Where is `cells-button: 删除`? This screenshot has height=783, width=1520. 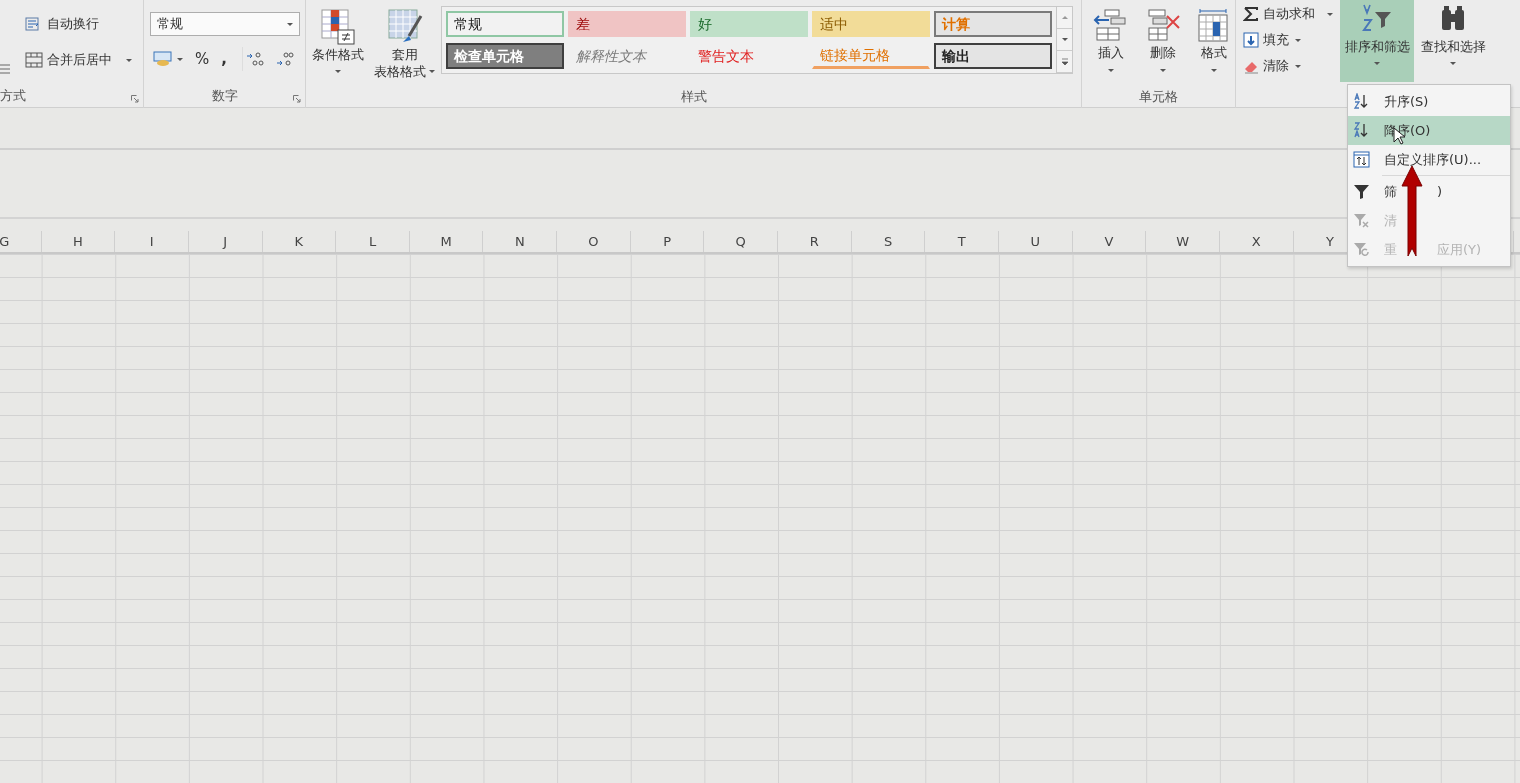
cells-button: 删除 is located at coordinates (1162, 46).